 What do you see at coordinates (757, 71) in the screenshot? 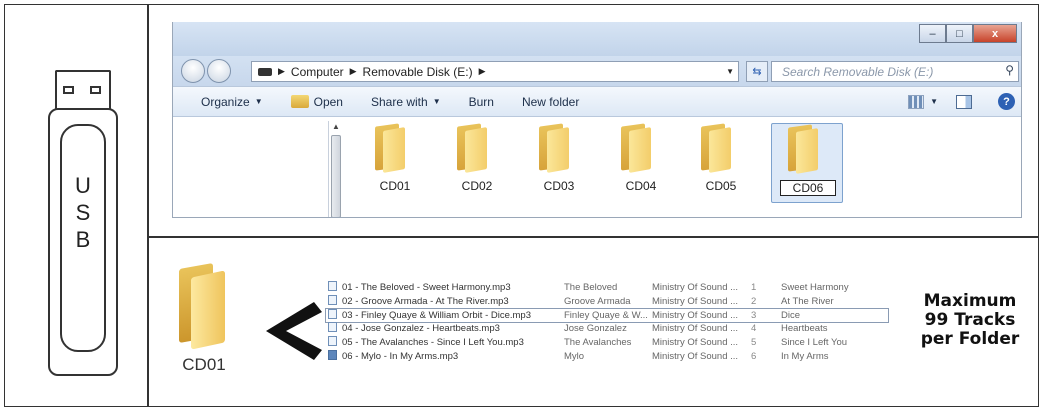
I see `refresh-button: ⇆` at bounding box center [757, 71].